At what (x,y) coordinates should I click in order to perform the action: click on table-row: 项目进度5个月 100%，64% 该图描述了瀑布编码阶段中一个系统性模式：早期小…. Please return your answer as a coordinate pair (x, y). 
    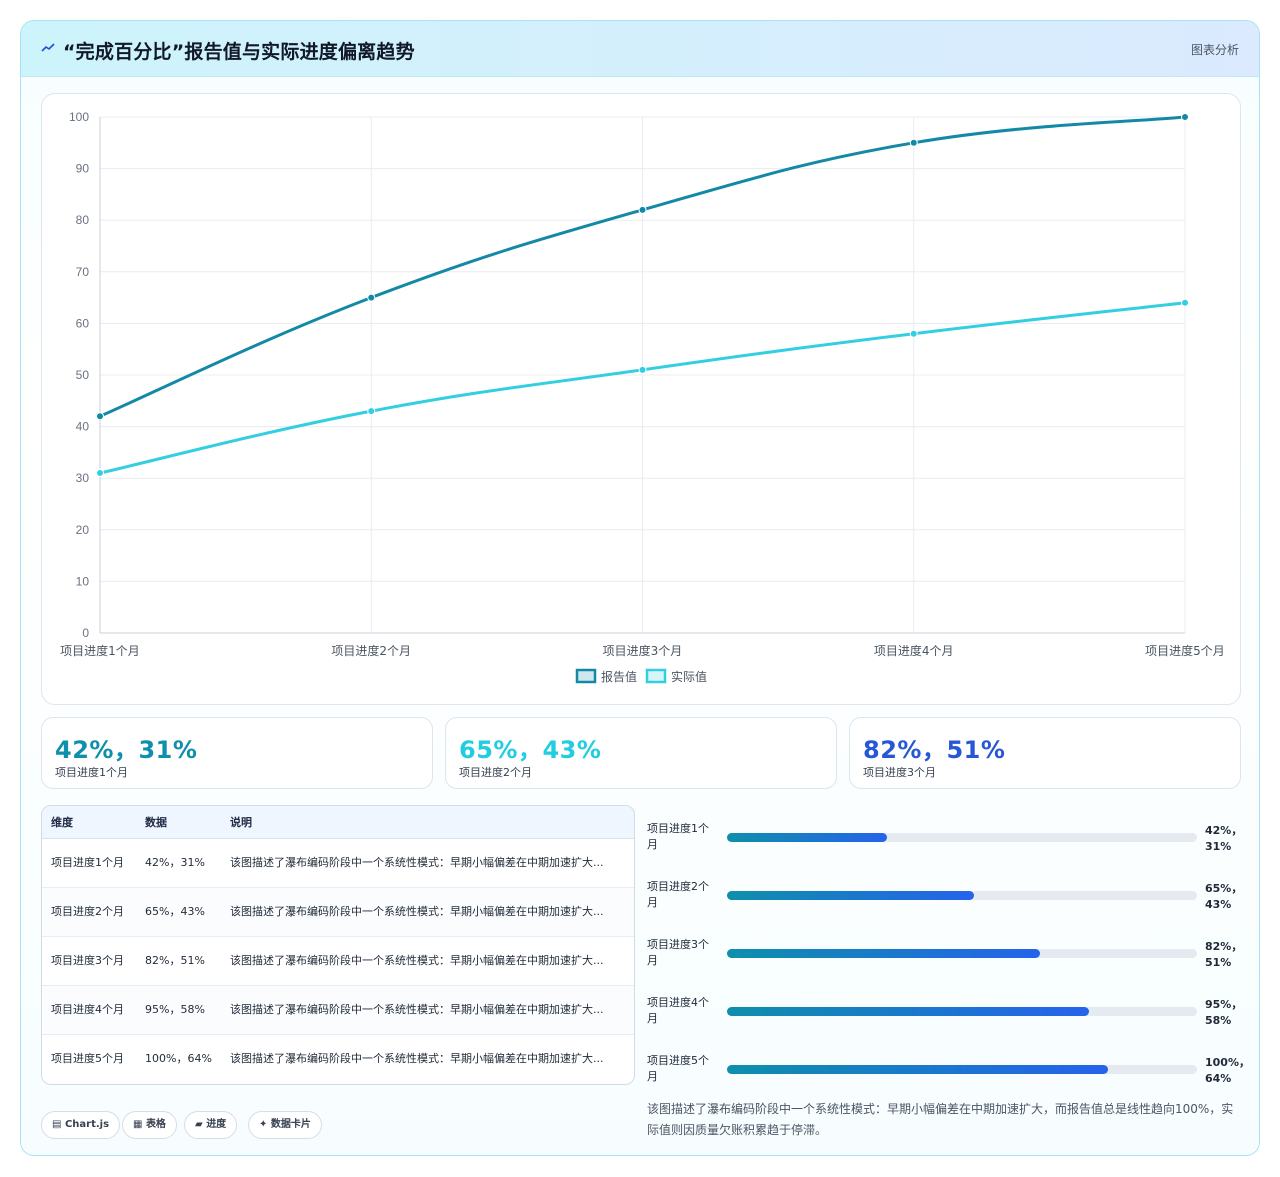
    Looking at the image, I should click on (338, 1058).